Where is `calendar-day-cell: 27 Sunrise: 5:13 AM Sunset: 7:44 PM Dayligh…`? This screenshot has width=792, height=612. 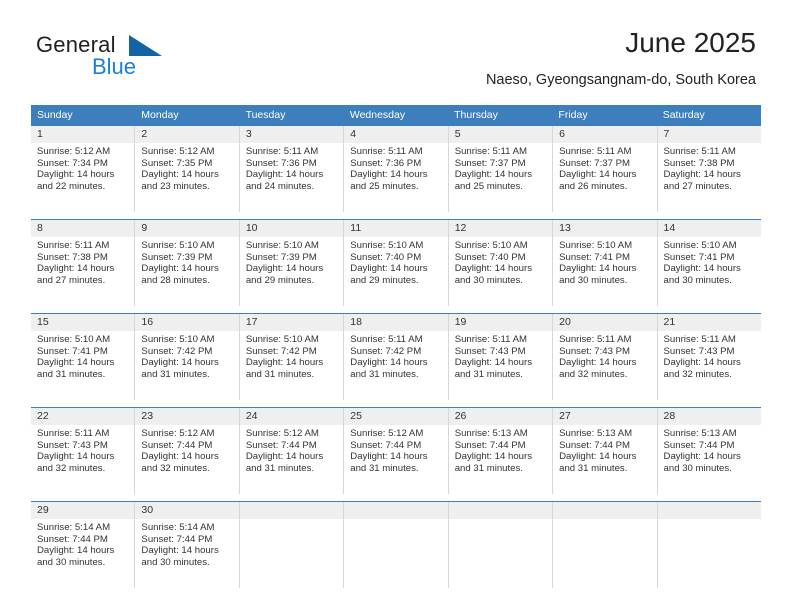 calendar-day-cell: 27 Sunrise: 5:13 AM Sunset: 7:44 PM Dayligh… is located at coordinates (605, 451).